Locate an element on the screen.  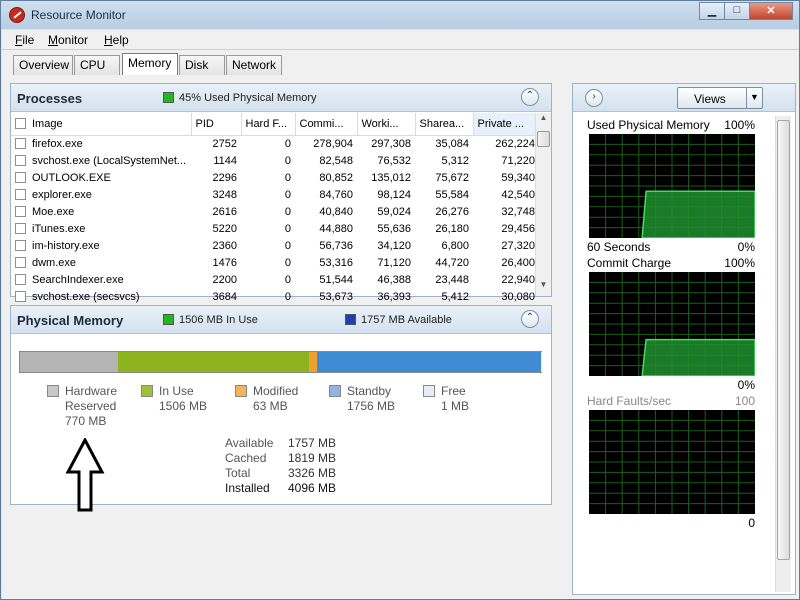
select-all-checkbox is located at coordinates (20, 123).